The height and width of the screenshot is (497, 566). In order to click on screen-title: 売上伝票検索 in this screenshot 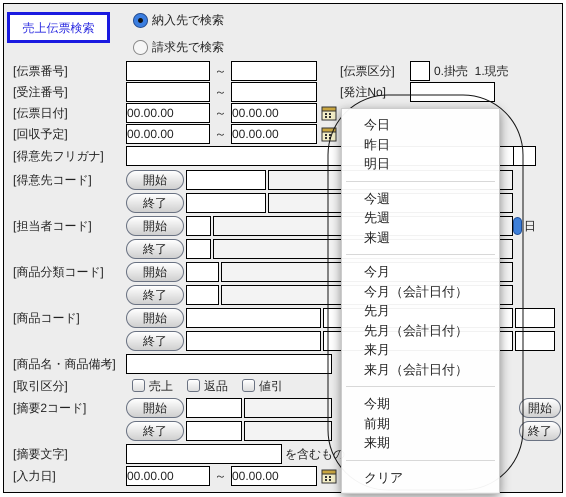, I will do `click(58, 27)`.